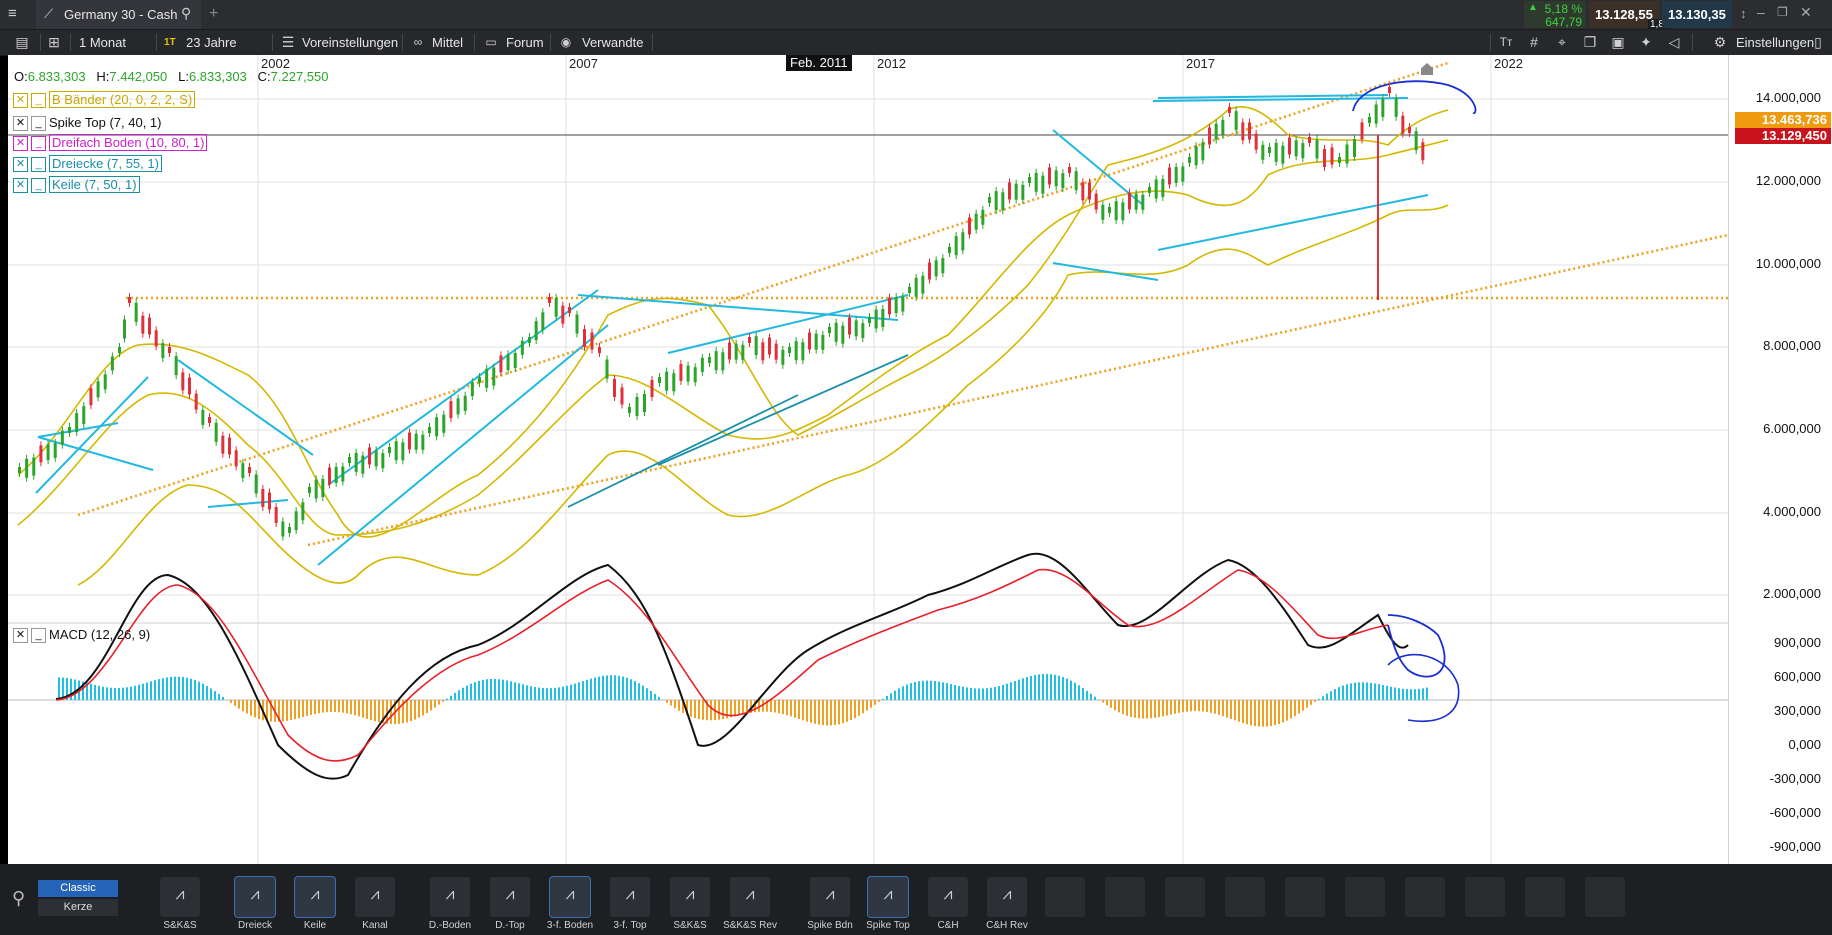  I want to click on triangles-toggle-icon: ✕, so click(20, 165).